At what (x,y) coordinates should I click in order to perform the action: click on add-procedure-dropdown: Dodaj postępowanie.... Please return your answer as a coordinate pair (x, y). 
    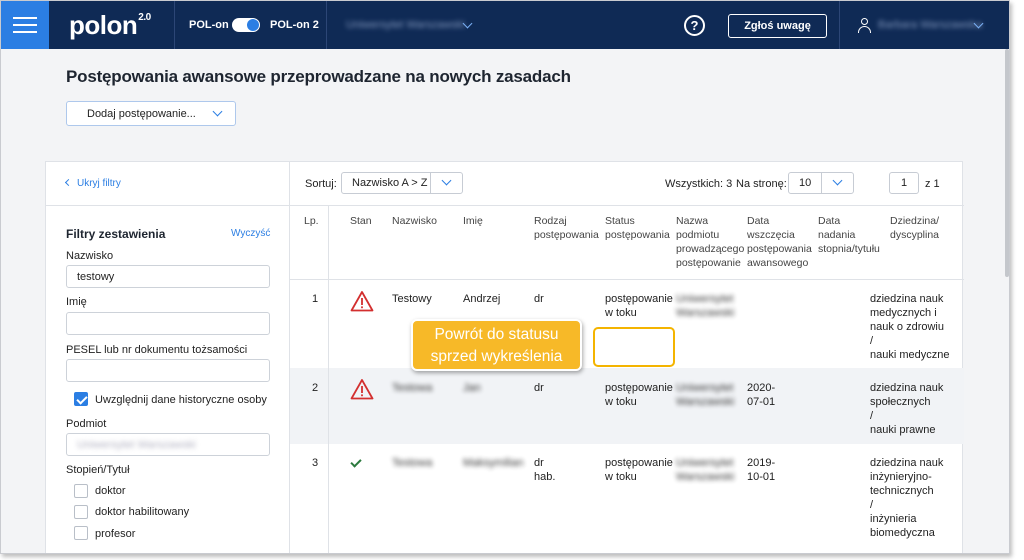
    Looking at the image, I should click on (151, 113).